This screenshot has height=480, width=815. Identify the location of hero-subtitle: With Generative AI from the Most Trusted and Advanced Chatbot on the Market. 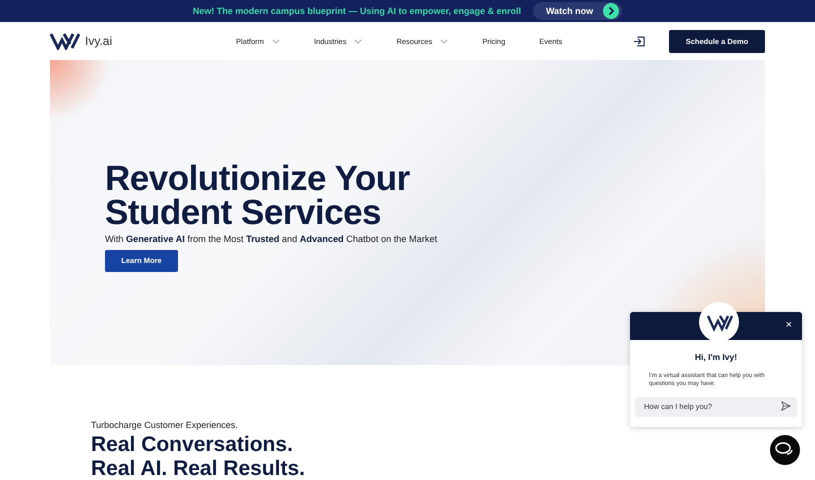
(271, 239).